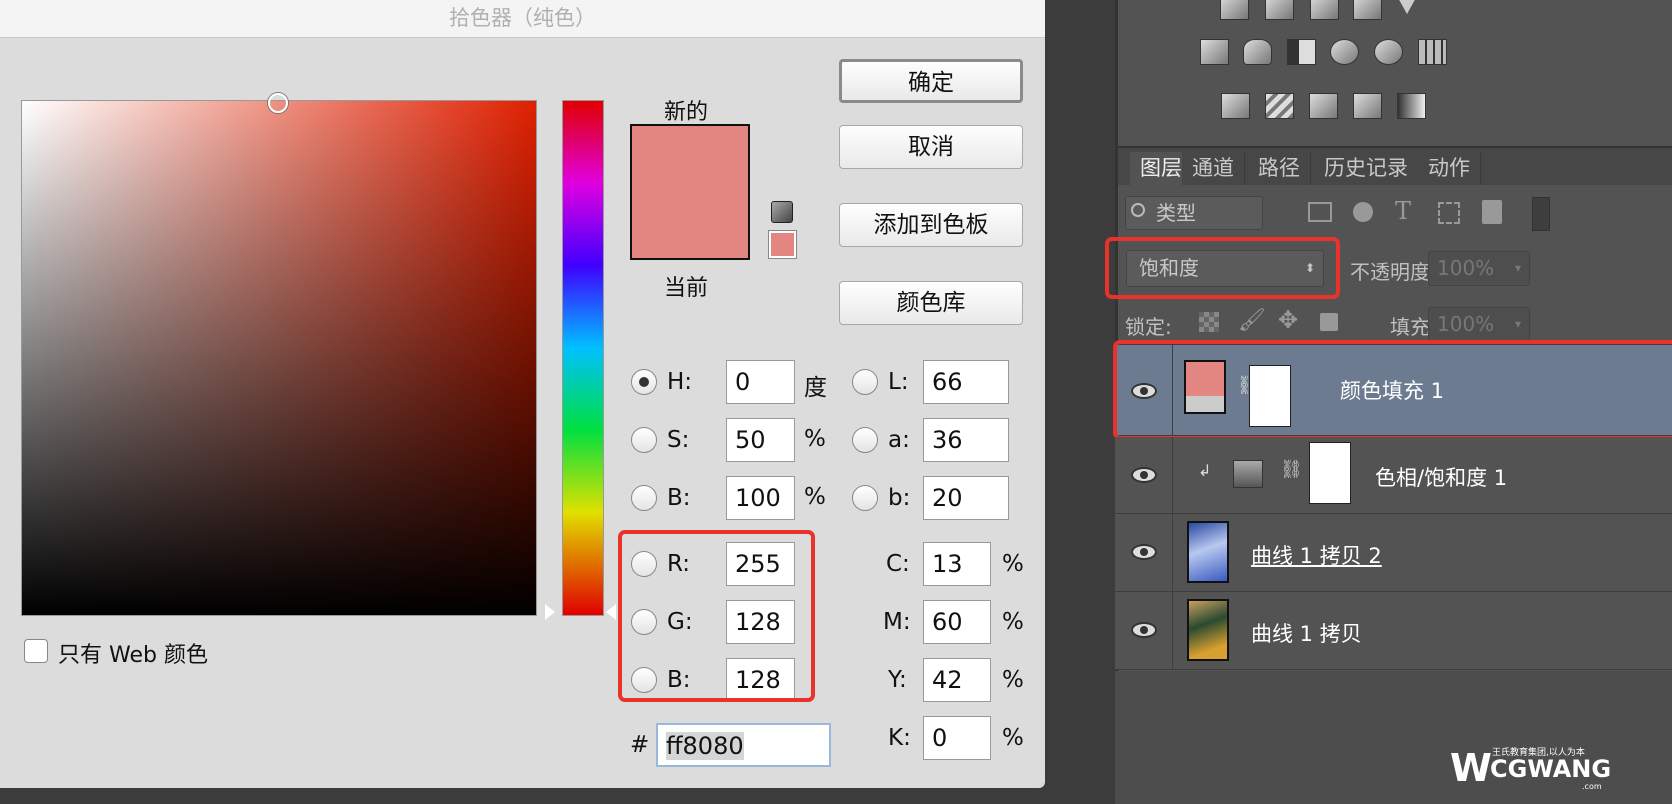  I want to click on opacity-input: 100% ▾, so click(1479, 268).